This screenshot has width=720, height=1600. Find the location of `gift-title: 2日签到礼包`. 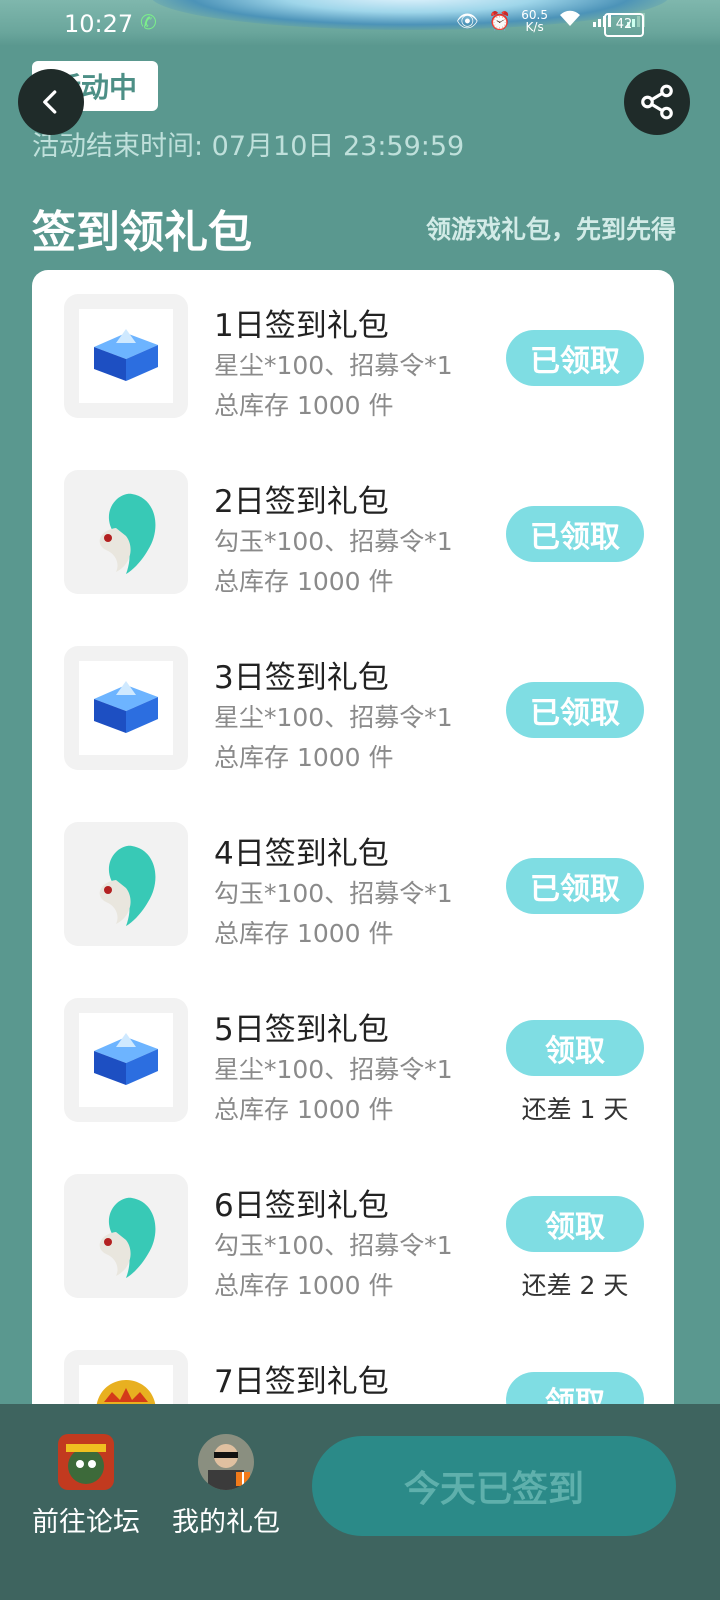

gift-title: 2日签到礼包 is located at coordinates (301, 502).